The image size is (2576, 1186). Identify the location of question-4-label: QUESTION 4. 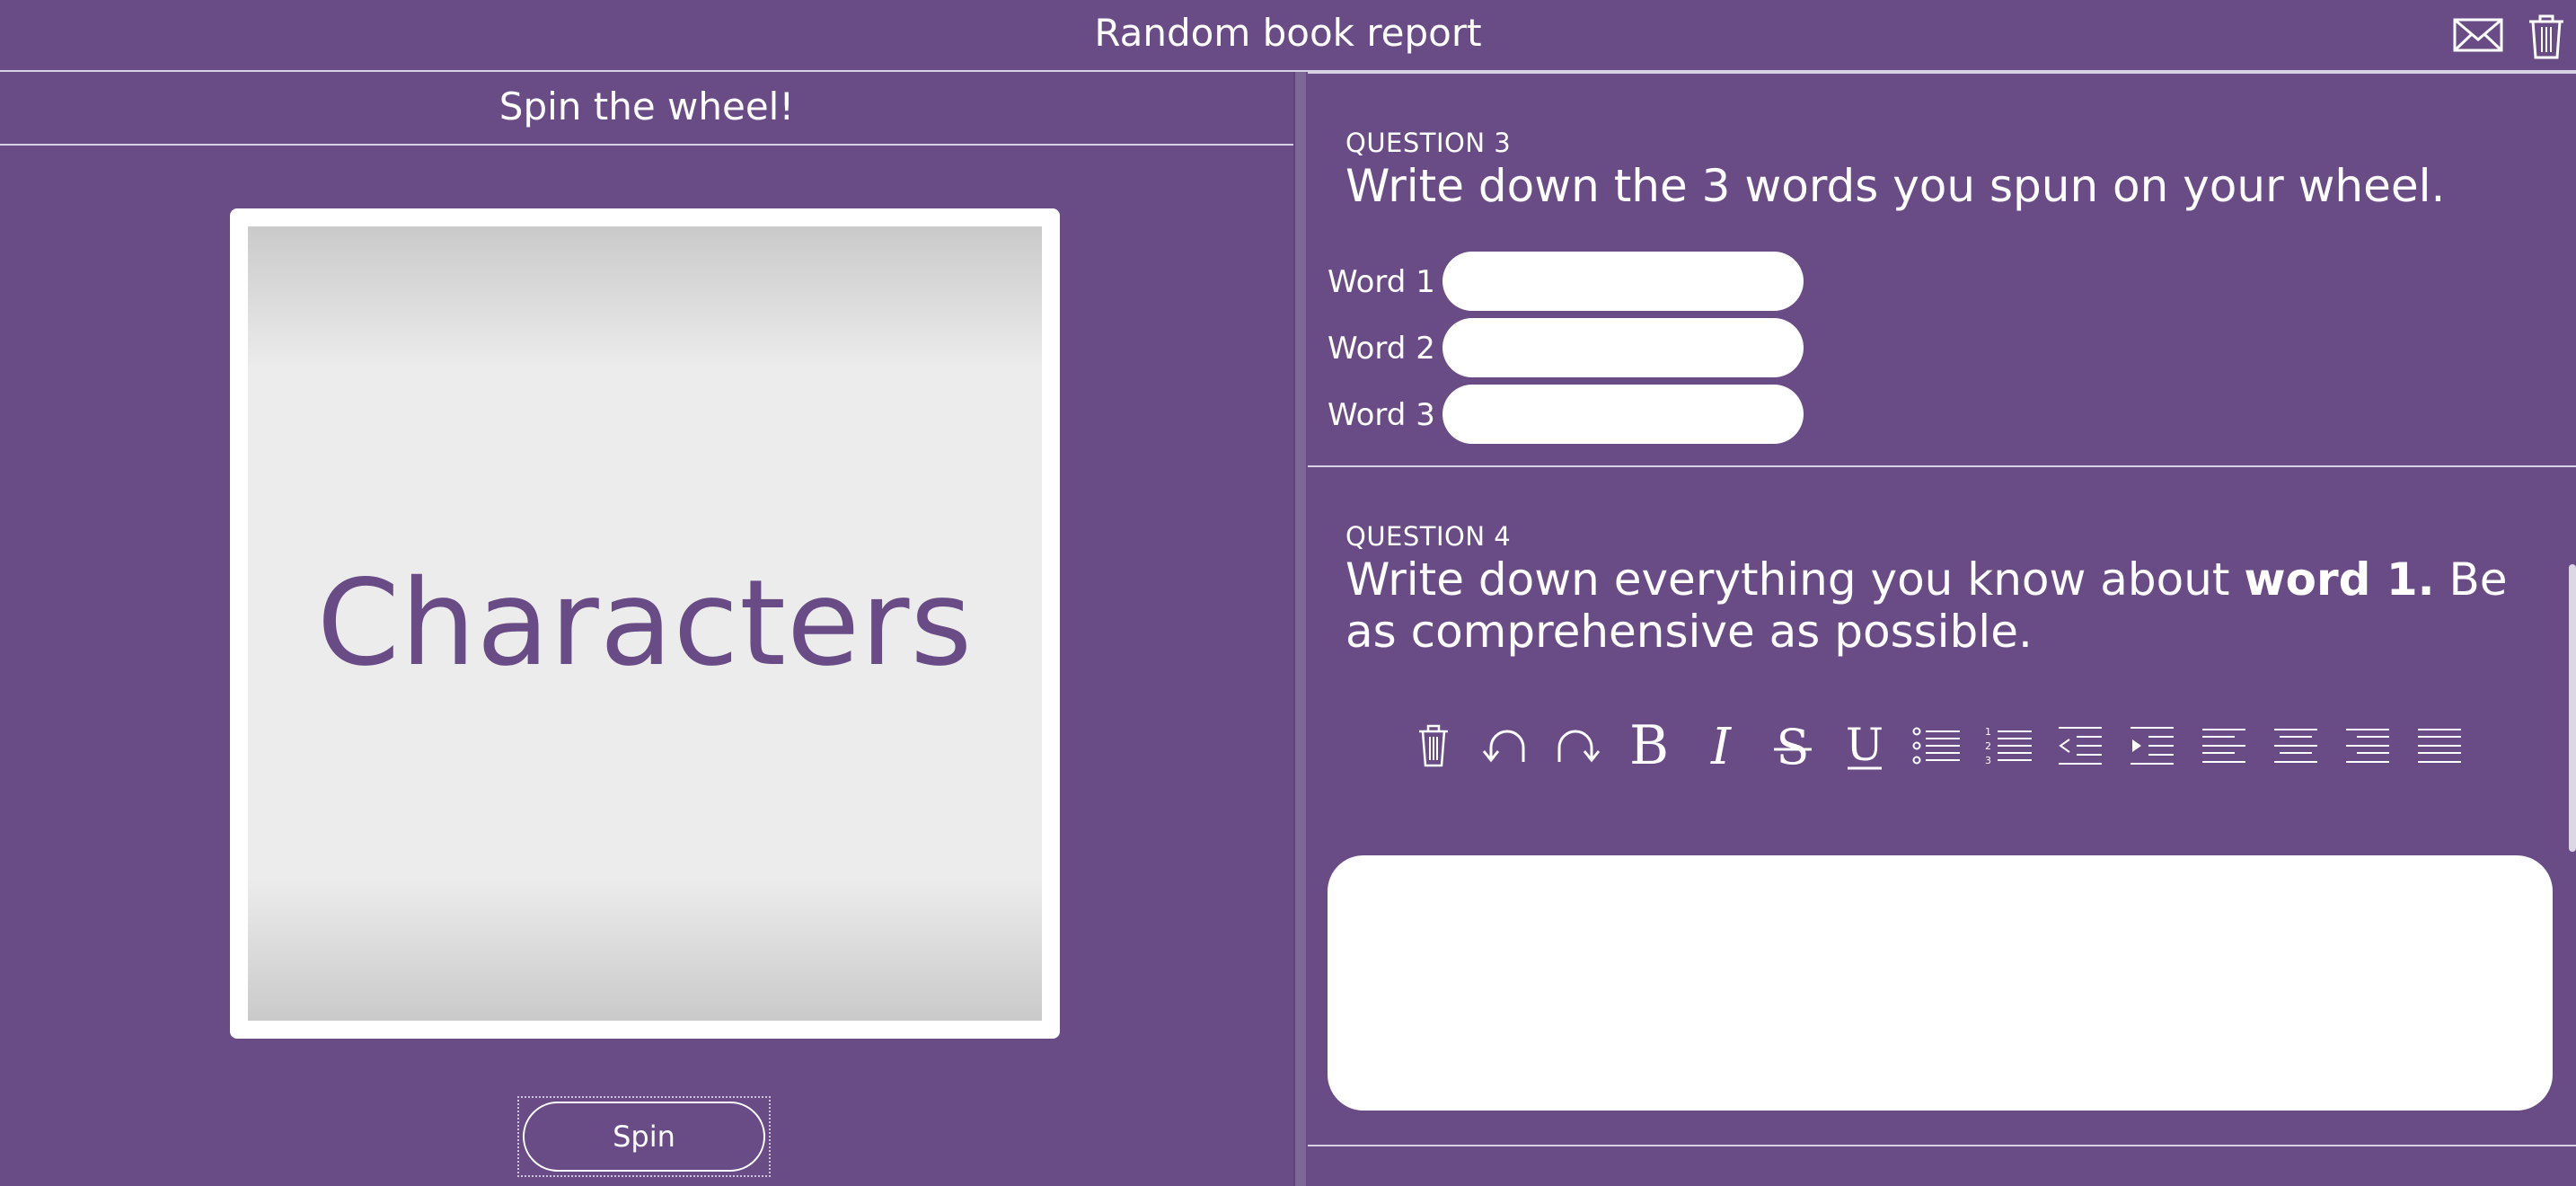
(1428, 536).